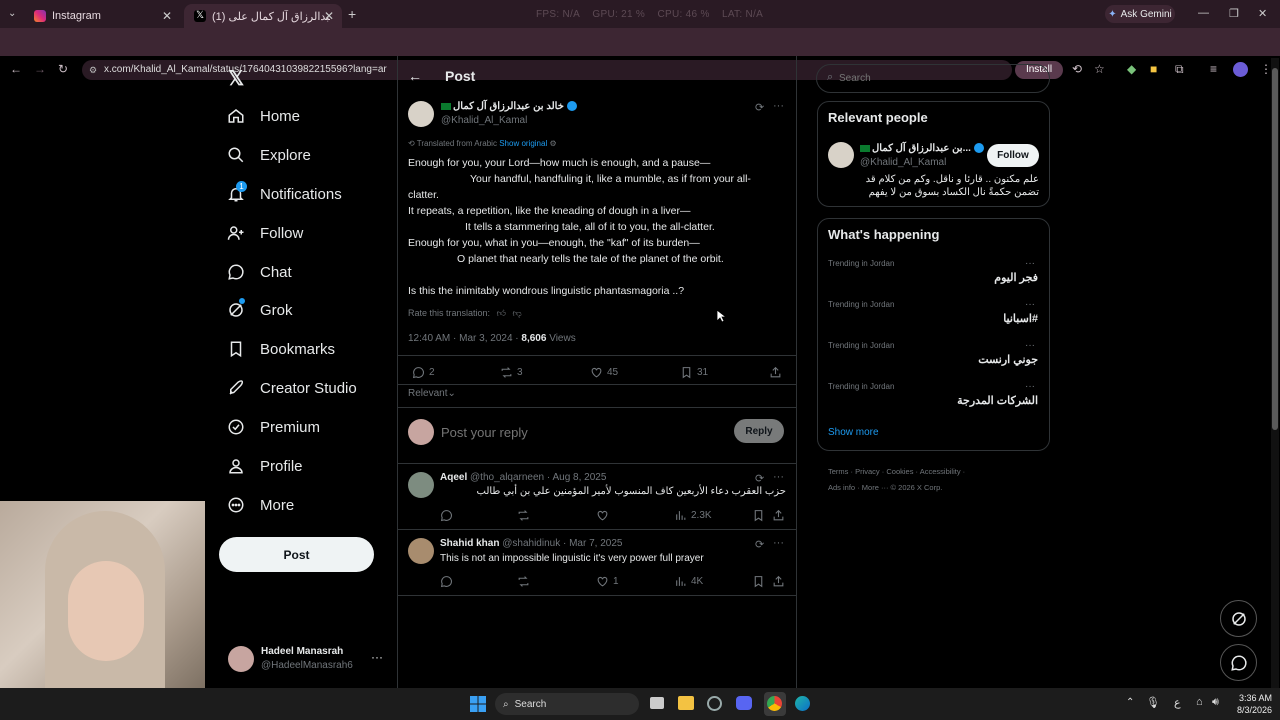  I want to click on nav-chat: Chat, so click(259, 272).